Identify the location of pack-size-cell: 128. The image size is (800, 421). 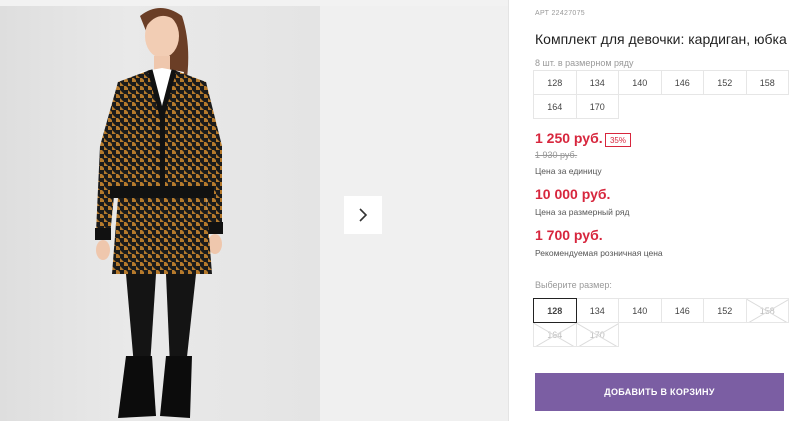
(555, 82).